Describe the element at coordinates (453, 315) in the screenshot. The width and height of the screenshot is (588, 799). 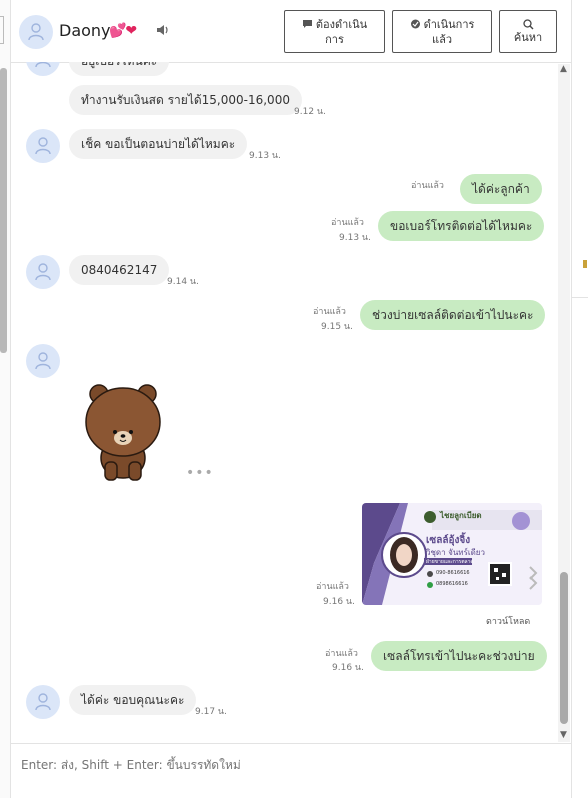
I see `message-bubble-outgoing: ช่วงบ่ายเซลล์ติดต่อเข้าไปนะคะ` at that location.